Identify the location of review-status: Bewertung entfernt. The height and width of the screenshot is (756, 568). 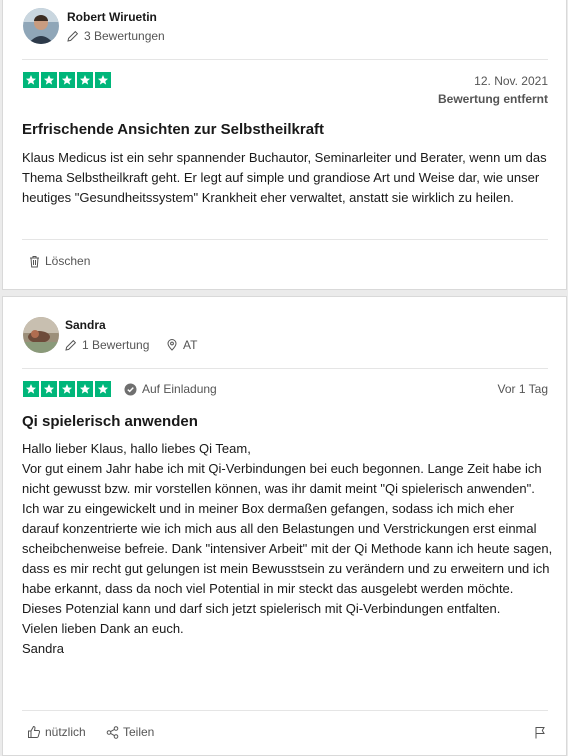
(492, 99).